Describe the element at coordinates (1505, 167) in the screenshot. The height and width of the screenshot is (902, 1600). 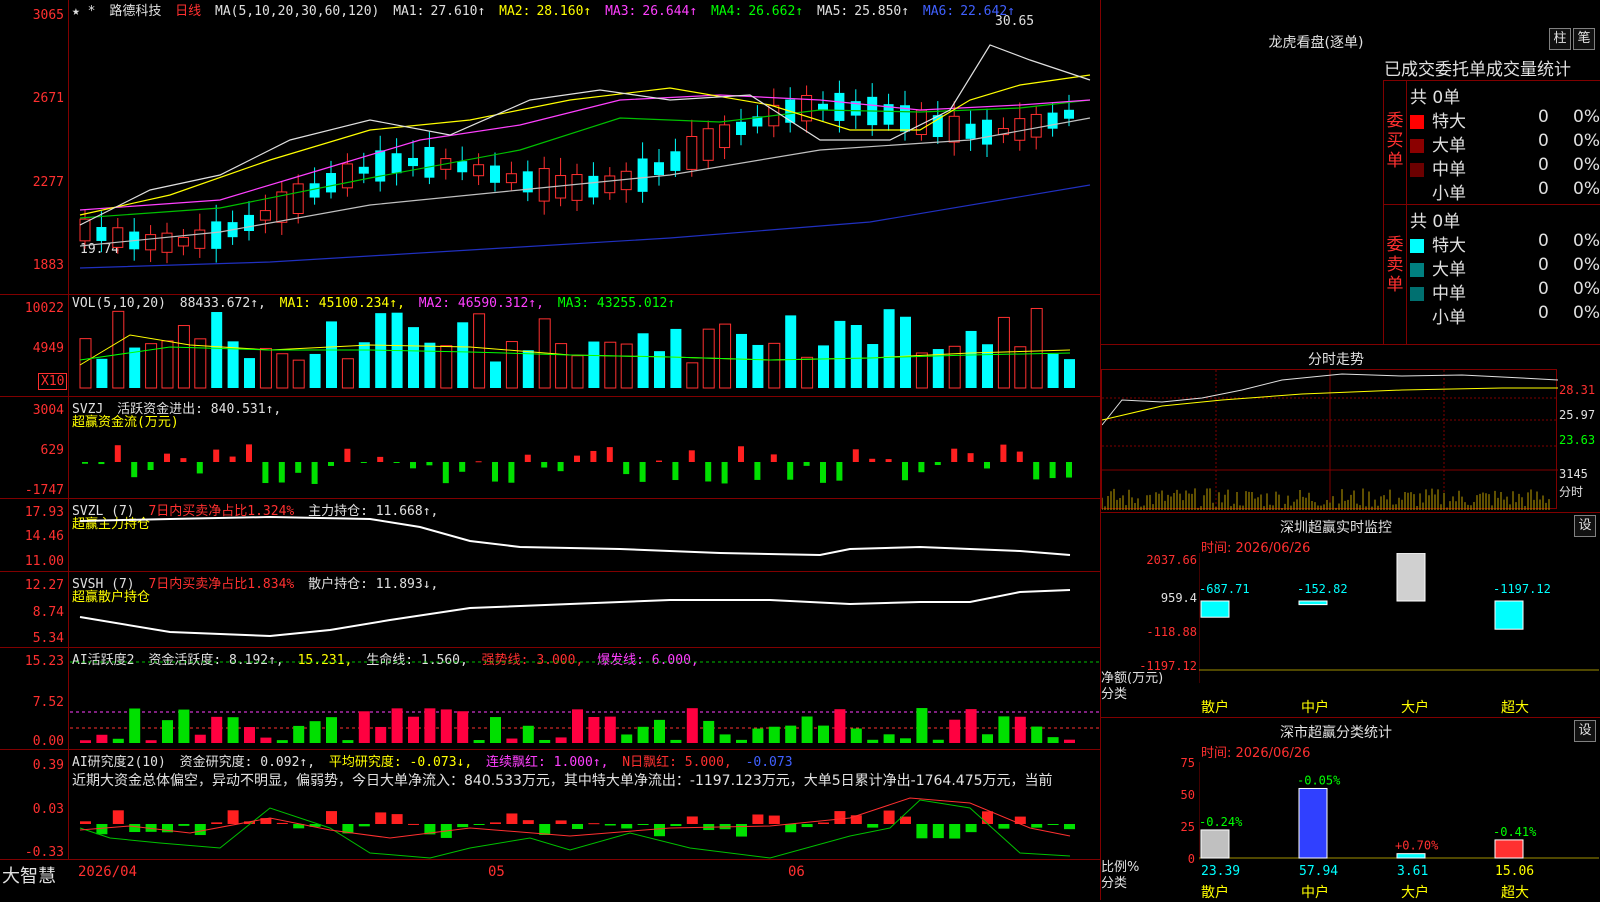
I see `buy-row: 中单 0 0%` at that location.